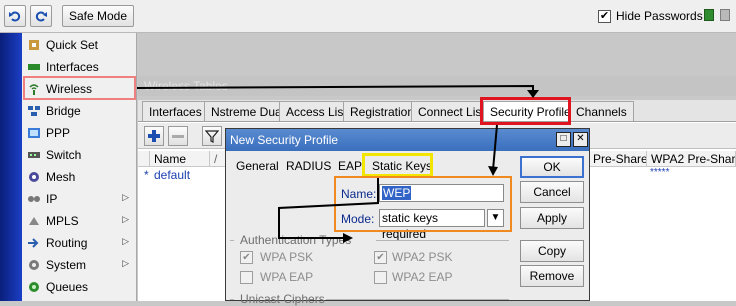 The height and width of the screenshot is (306, 736). Describe the element at coordinates (335, 89) in the screenshot. I see `arrow-wireless-to-security-profiles` at that location.